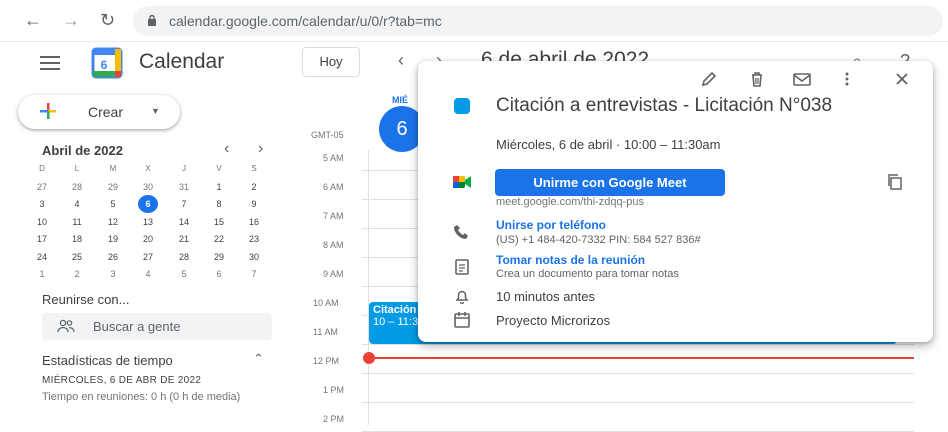 This screenshot has width=948, height=432. Describe the element at coordinates (148, 168) in the screenshot. I see `mini-calendar-weekday: X` at that location.